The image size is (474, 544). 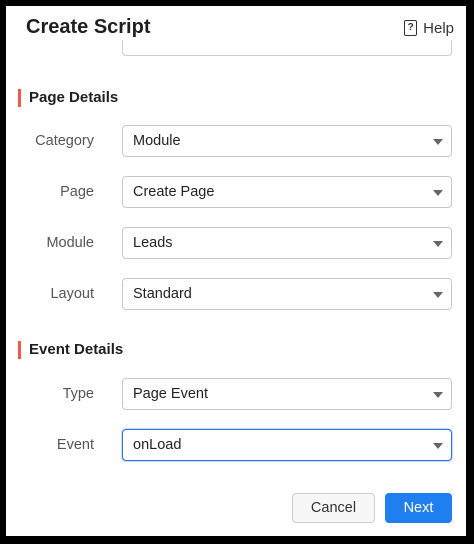 What do you see at coordinates (411, 28) in the screenshot?
I see `help-icon: ?` at bounding box center [411, 28].